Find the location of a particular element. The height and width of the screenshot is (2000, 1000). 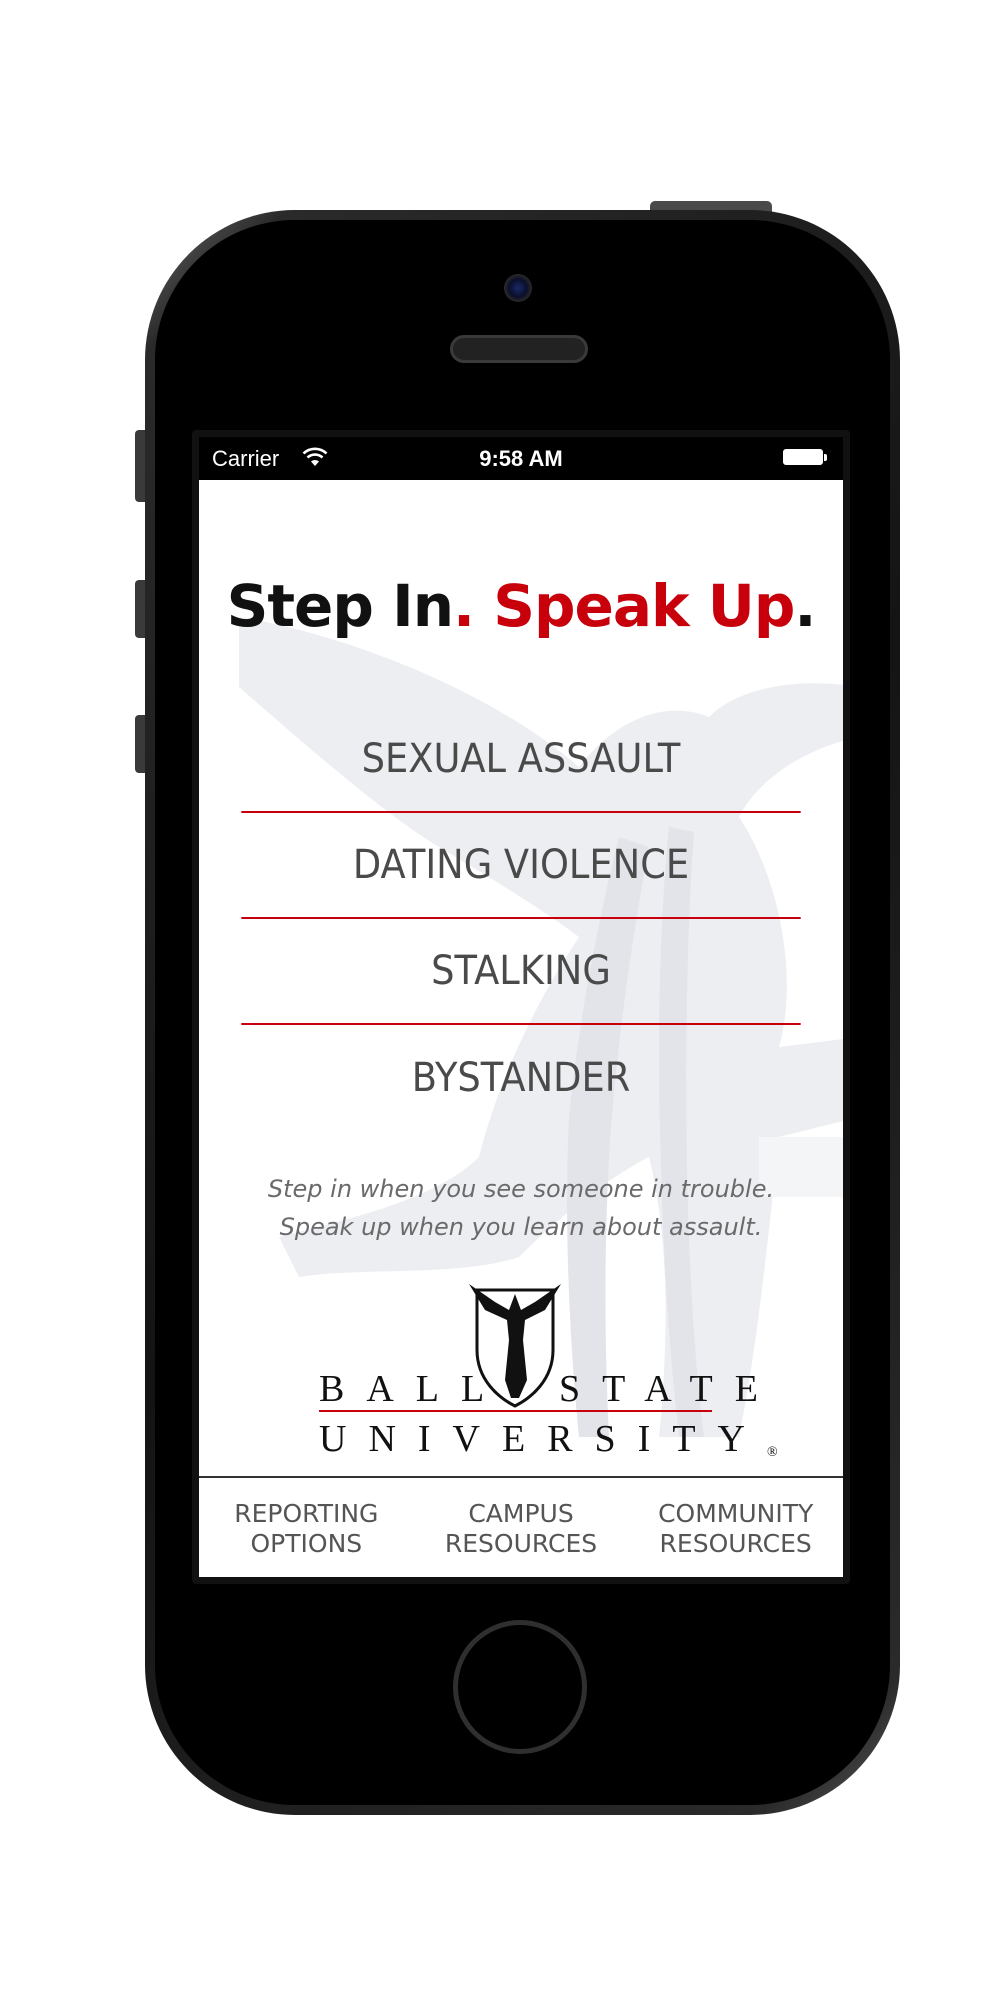

status-bar: Carrier 9:58 AM is located at coordinates (521, 458).